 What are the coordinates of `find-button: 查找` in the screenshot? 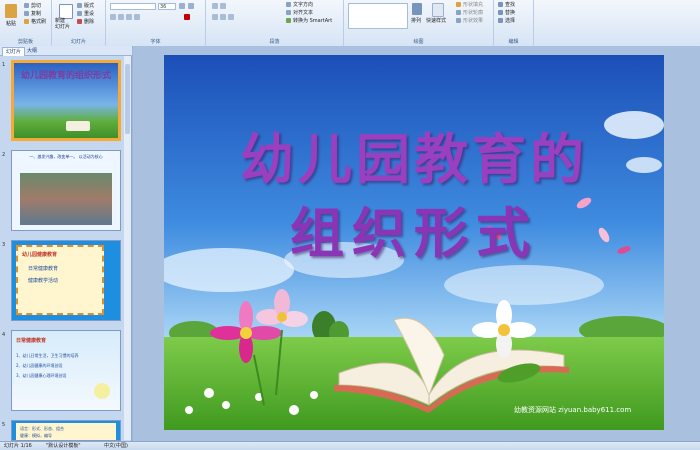 It's located at (510, 4).